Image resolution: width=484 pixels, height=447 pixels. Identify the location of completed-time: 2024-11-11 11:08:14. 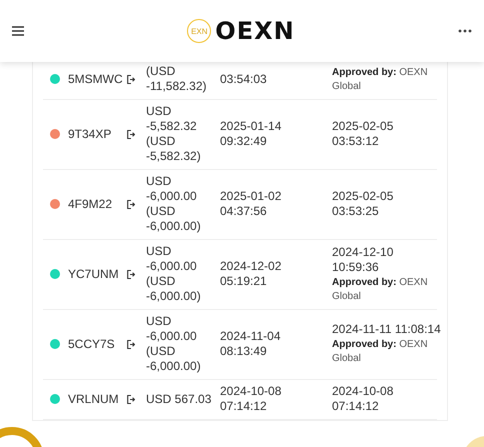
(386, 329).